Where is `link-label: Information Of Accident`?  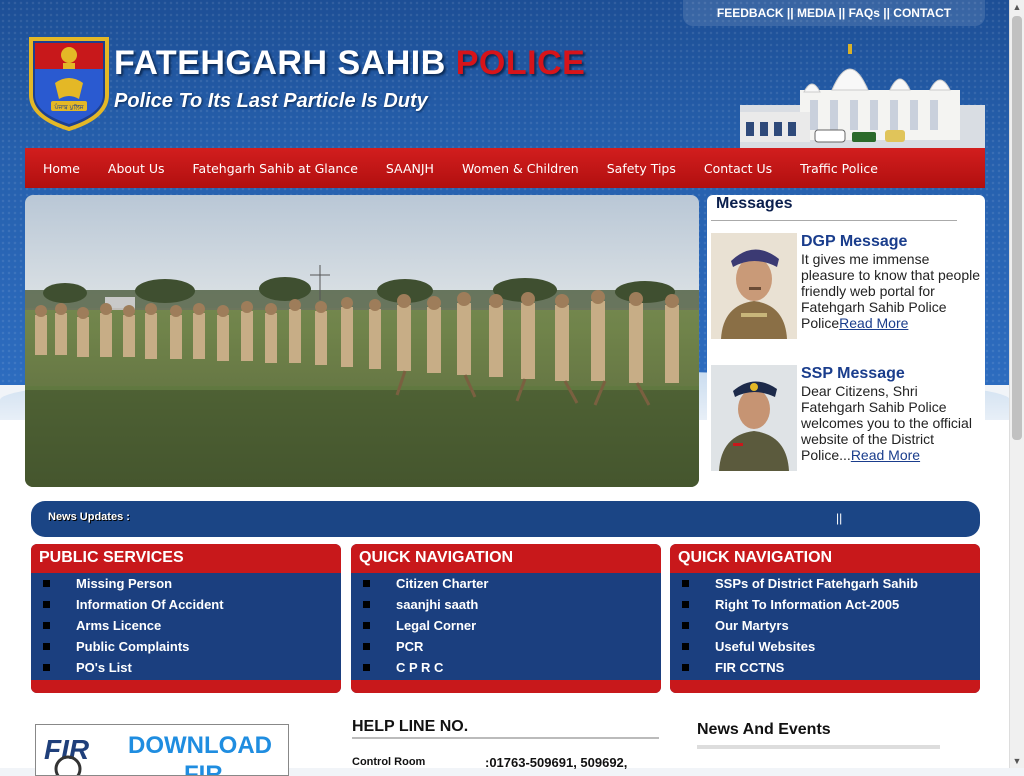
link-label: Information Of Accident is located at coordinates (150, 604).